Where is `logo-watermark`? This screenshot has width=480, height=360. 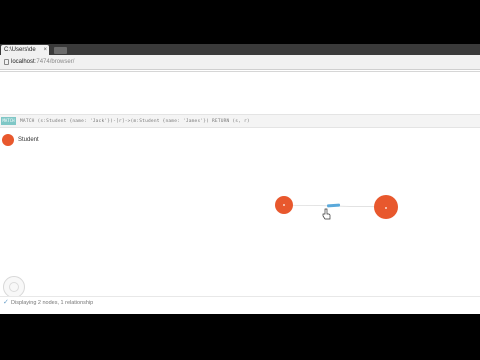
logo-watermark is located at coordinates (14, 287).